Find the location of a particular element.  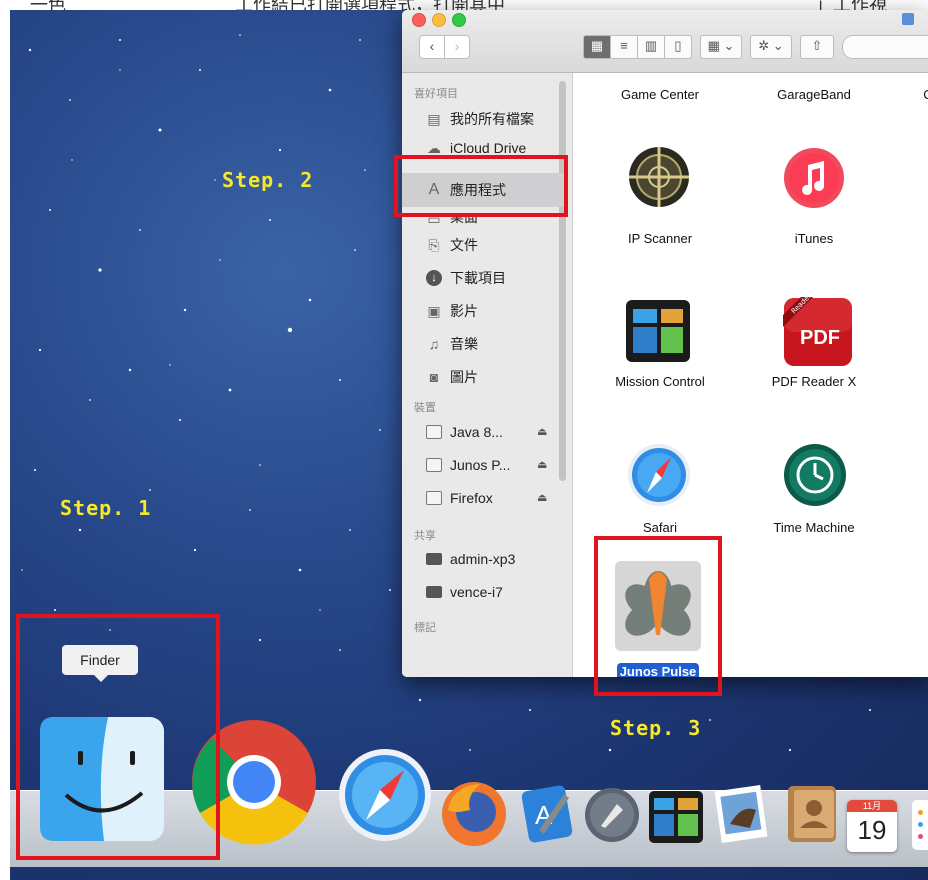

columns-icon: ▥ is located at coordinates (651, 45).